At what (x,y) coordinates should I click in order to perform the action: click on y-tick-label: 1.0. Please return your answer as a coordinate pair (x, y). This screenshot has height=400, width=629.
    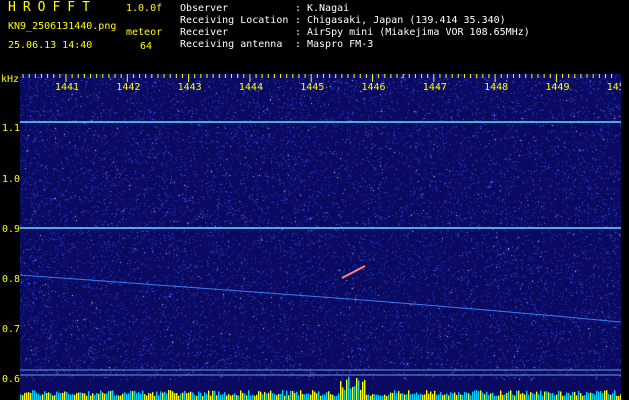
    Looking at the image, I should click on (11, 179).